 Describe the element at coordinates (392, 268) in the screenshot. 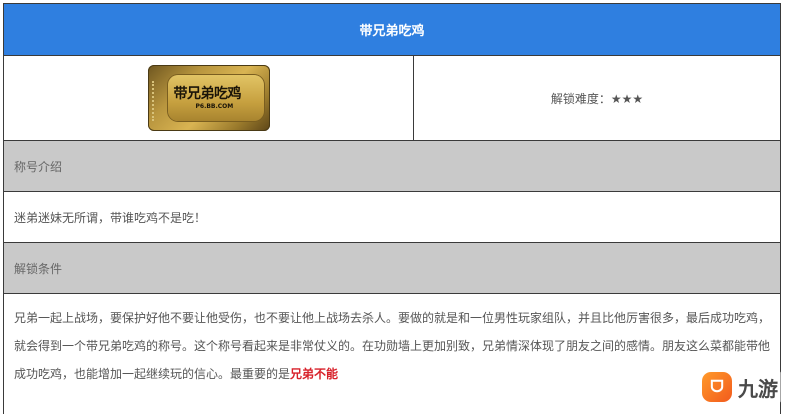

I see `unlock-heading: 解锁条件` at that location.